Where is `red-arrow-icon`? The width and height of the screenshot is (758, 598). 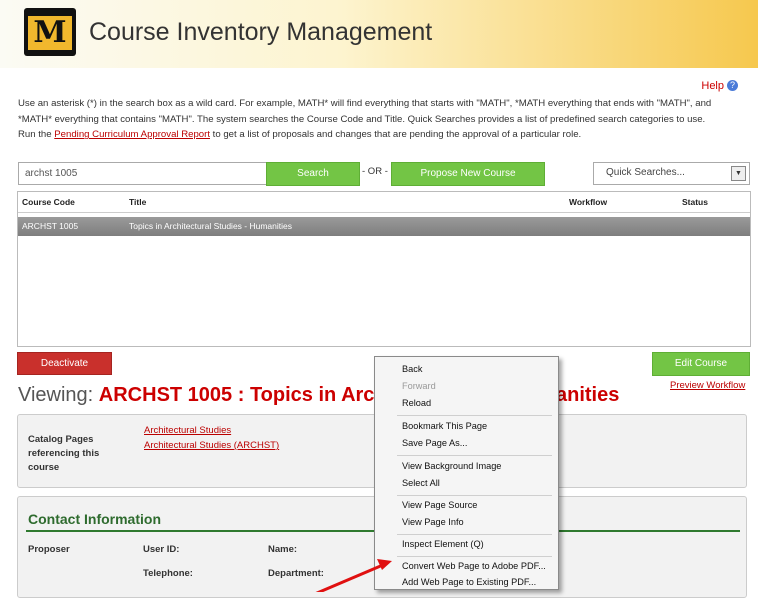
red-arrow-icon is located at coordinates (353, 575).